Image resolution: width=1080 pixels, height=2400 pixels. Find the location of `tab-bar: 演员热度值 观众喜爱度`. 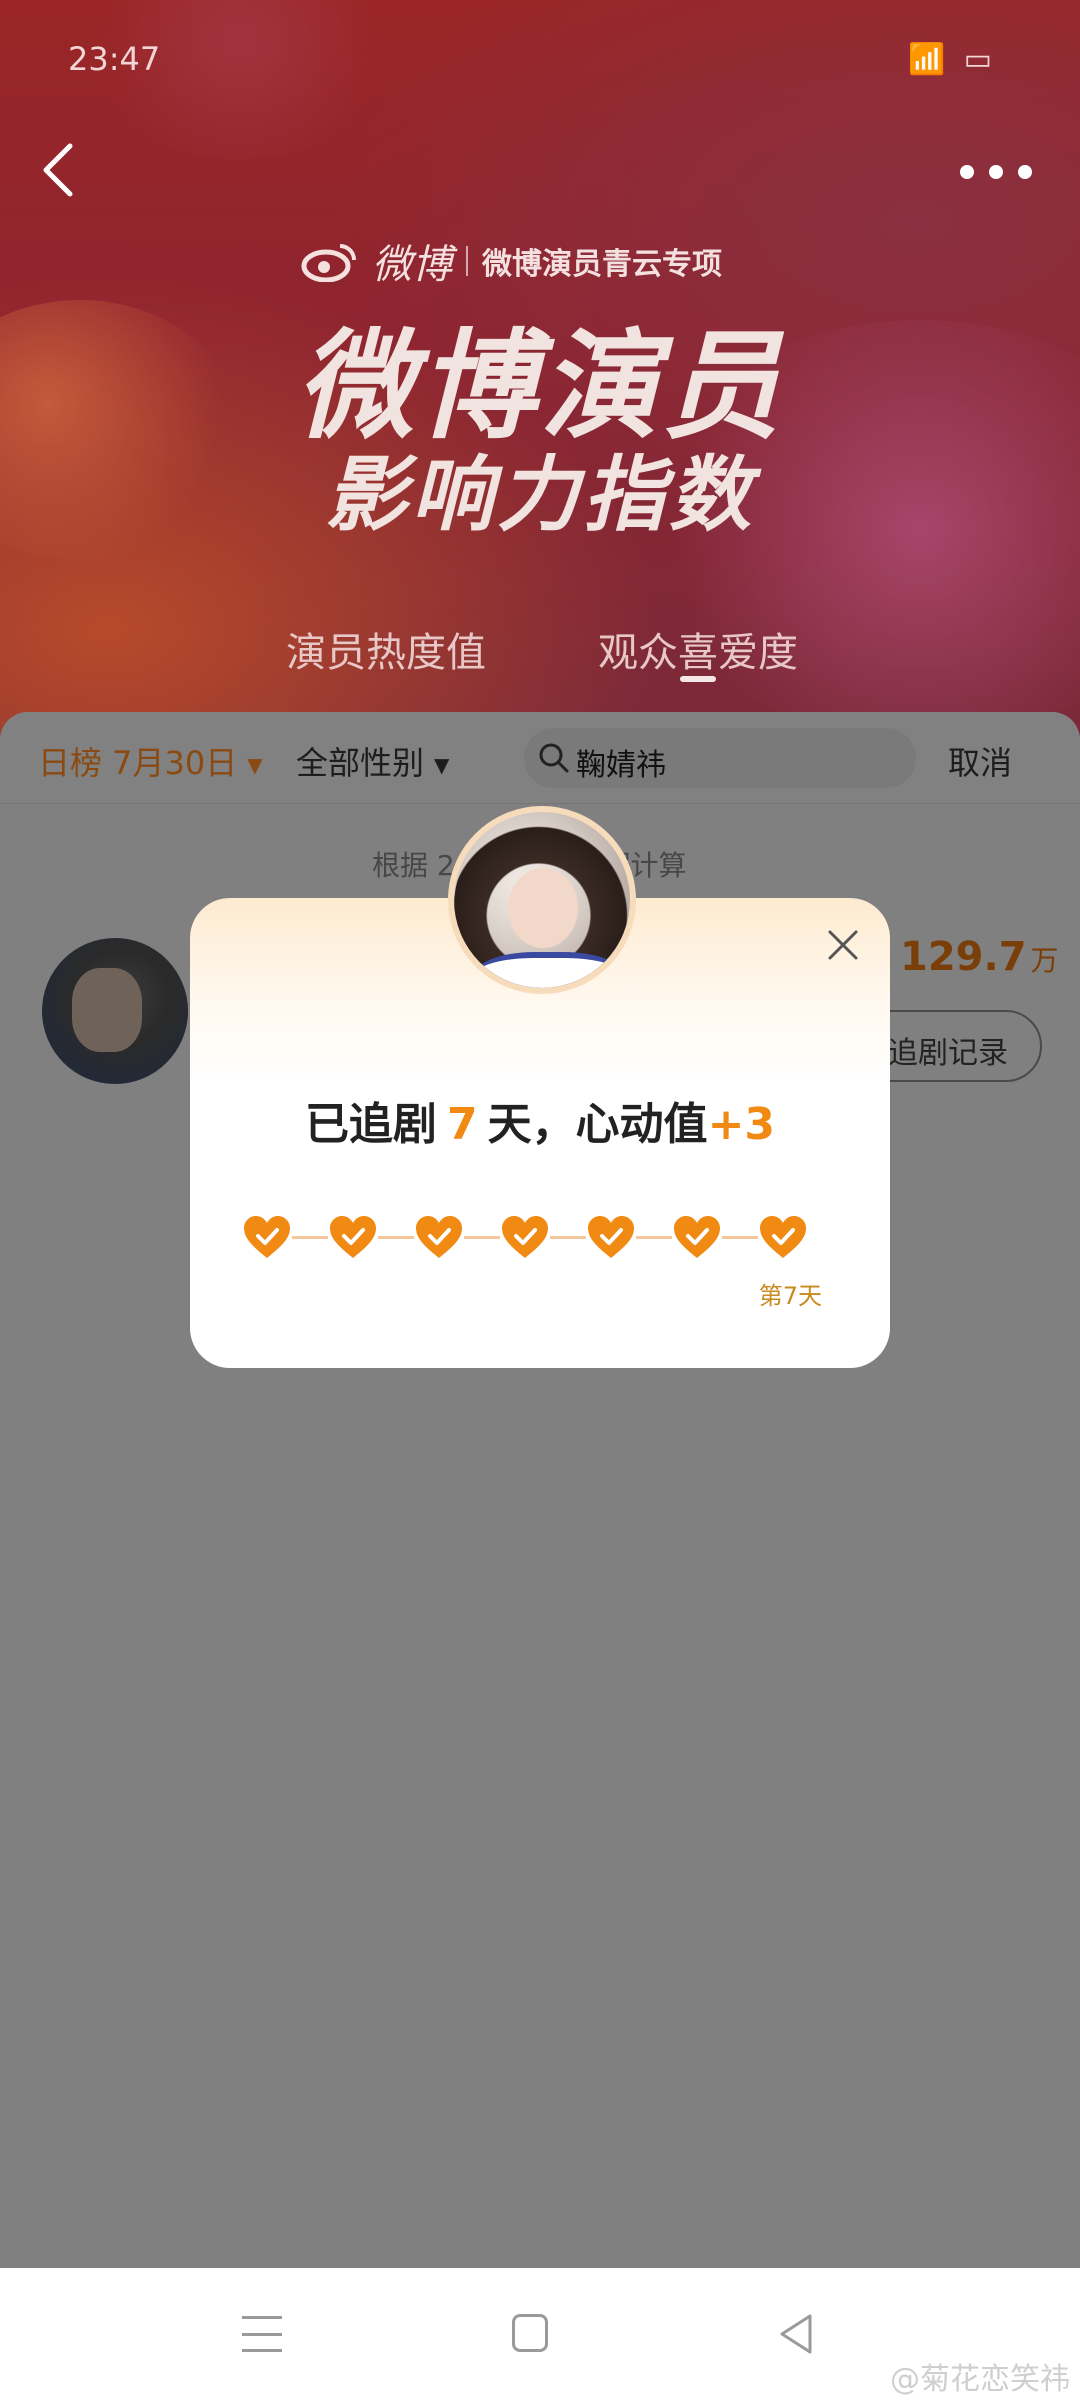

tab-bar: 演员热度值 观众喜爱度 is located at coordinates (540, 660).